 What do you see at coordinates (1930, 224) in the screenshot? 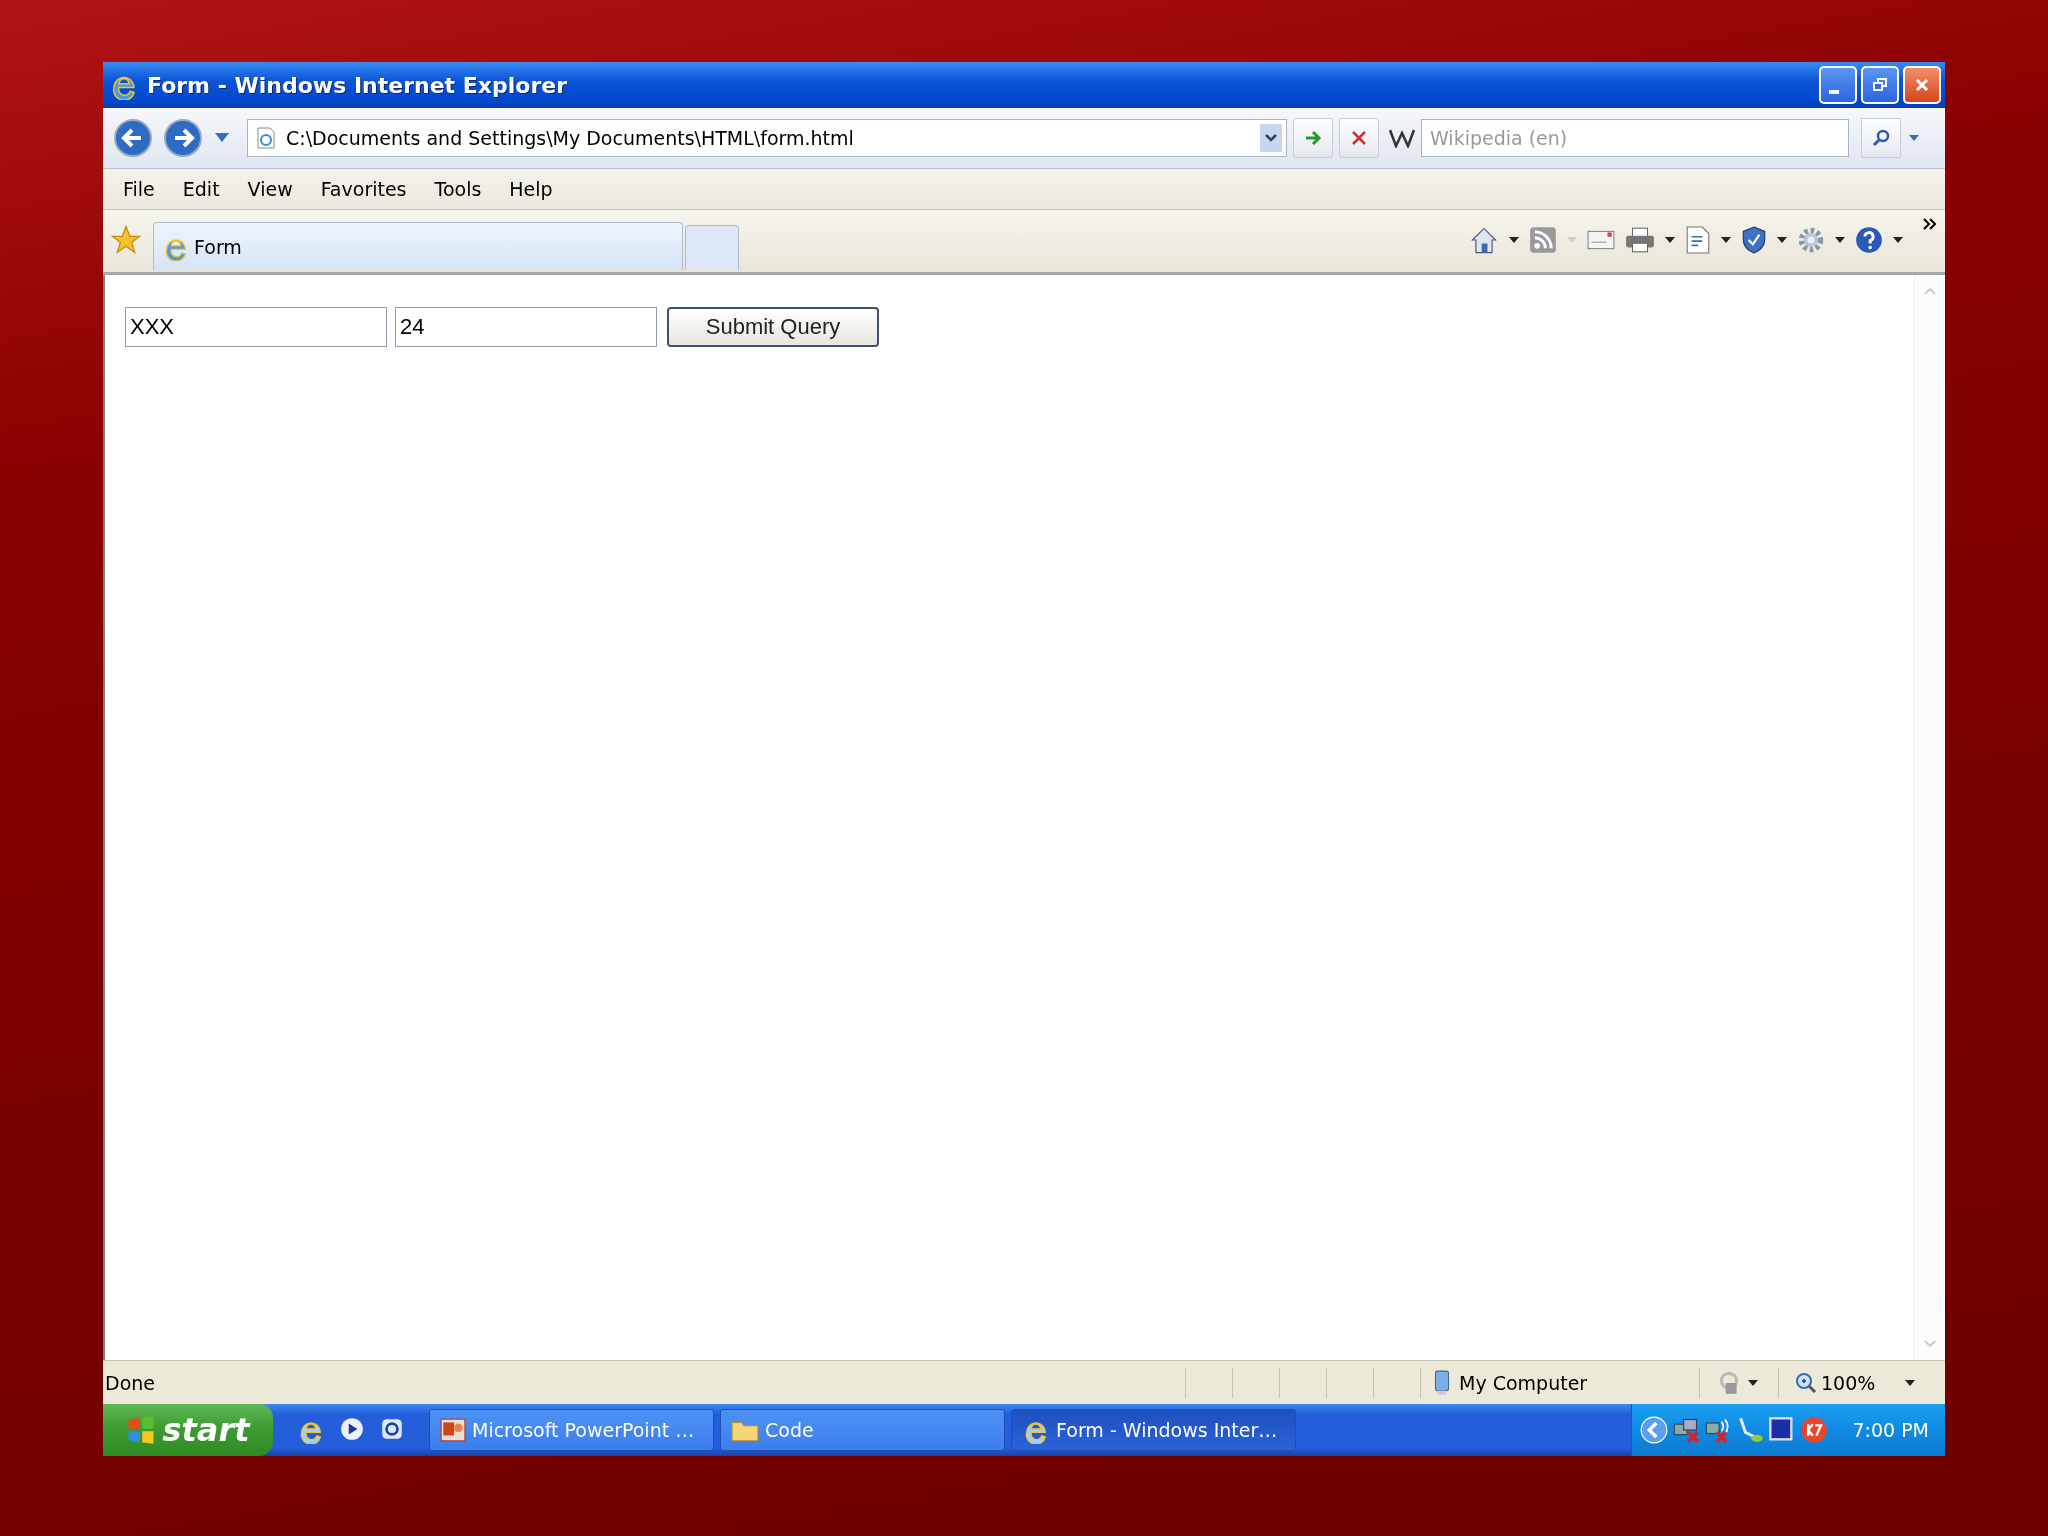
I see `chevron-icon` at bounding box center [1930, 224].